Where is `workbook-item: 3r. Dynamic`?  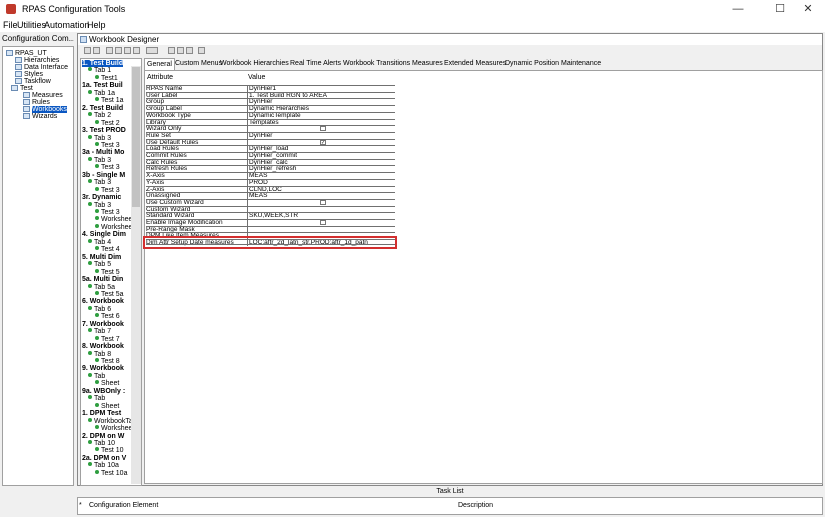 workbook-item: 3r. Dynamic is located at coordinates (101, 197).